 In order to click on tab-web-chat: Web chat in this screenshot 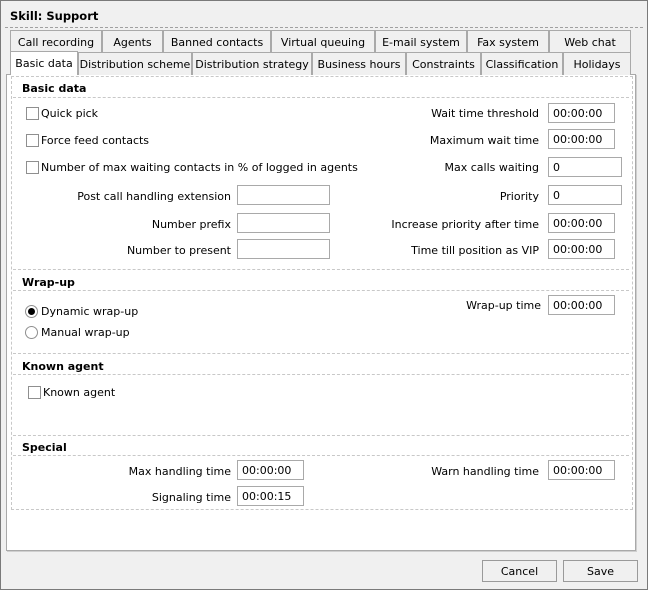, I will do `click(590, 41)`.